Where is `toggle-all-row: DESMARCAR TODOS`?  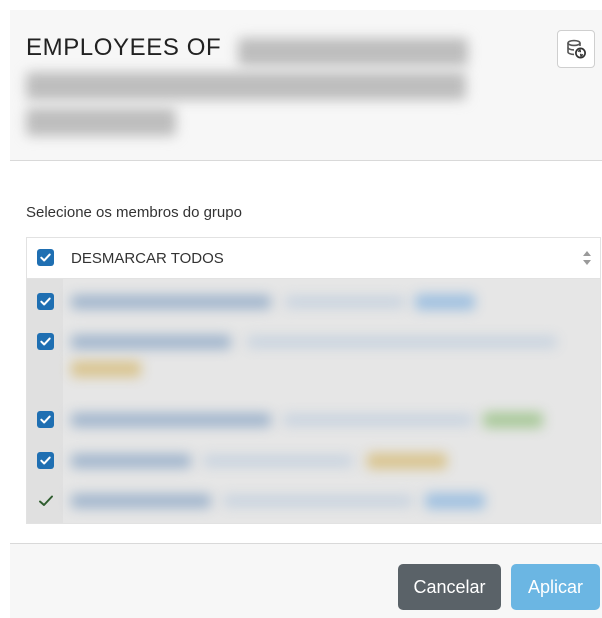 toggle-all-row: DESMARCAR TODOS is located at coordinates (313, 258).